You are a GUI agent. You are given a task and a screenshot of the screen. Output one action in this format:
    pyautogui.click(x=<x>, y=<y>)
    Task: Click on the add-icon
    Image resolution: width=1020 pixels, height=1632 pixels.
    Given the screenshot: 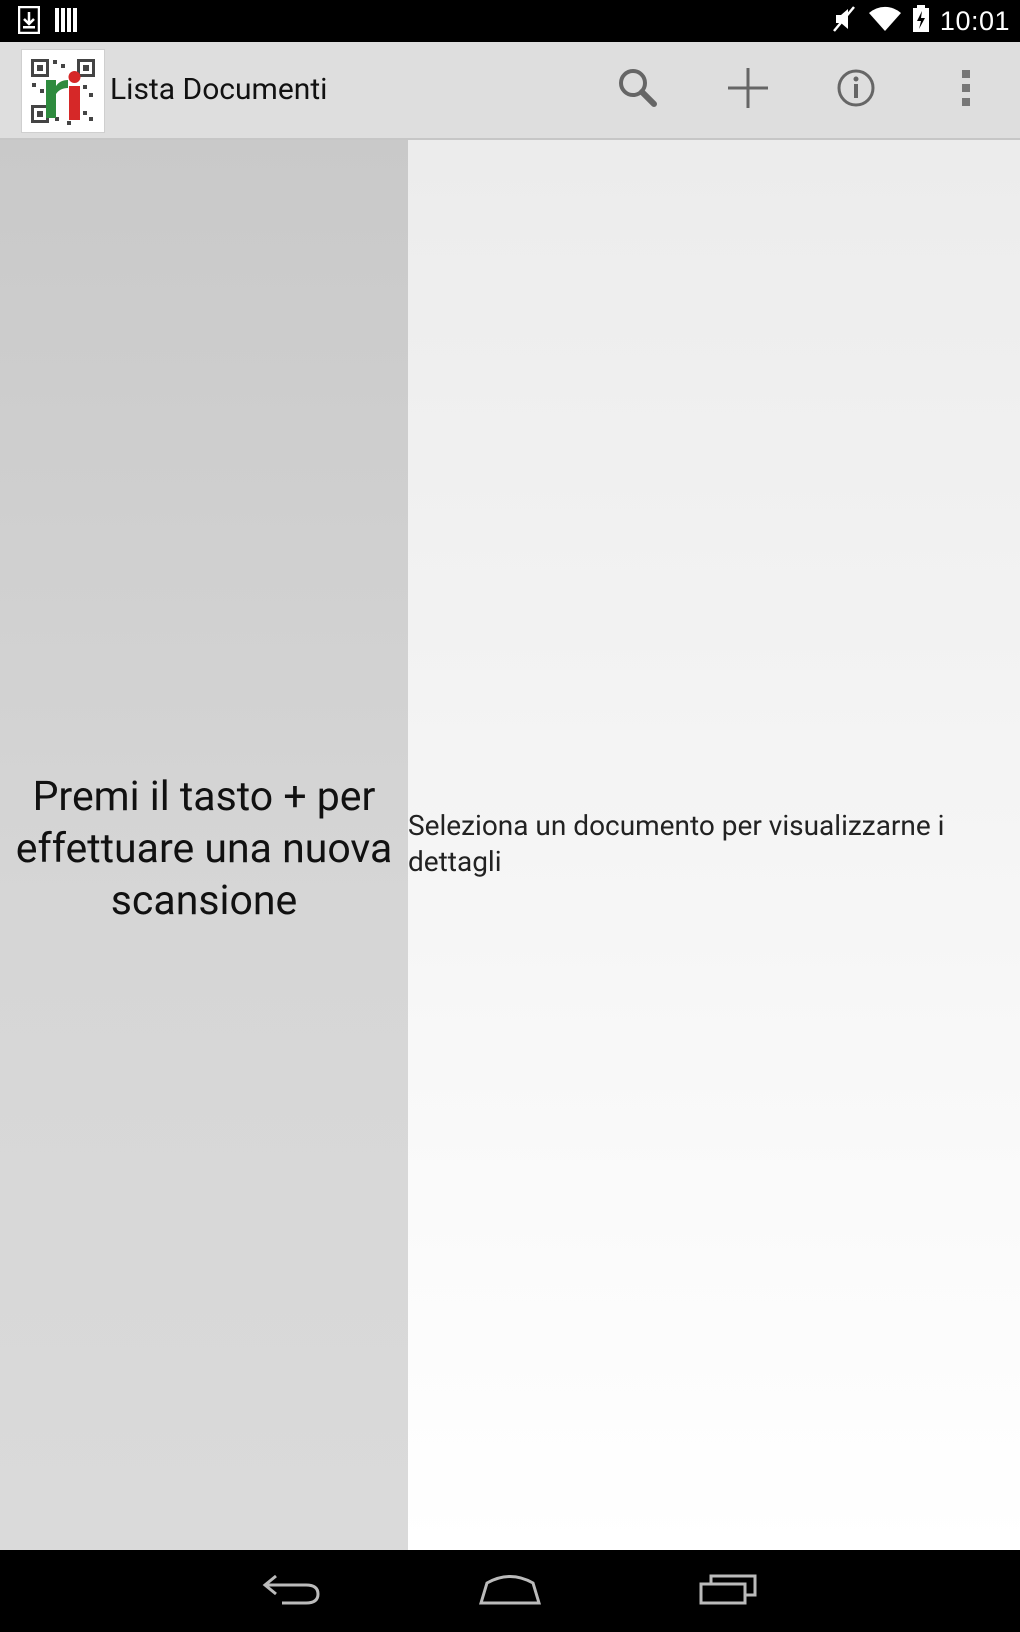 What is the action you would take?
    pyautogui.click(x=748, y=90)
    